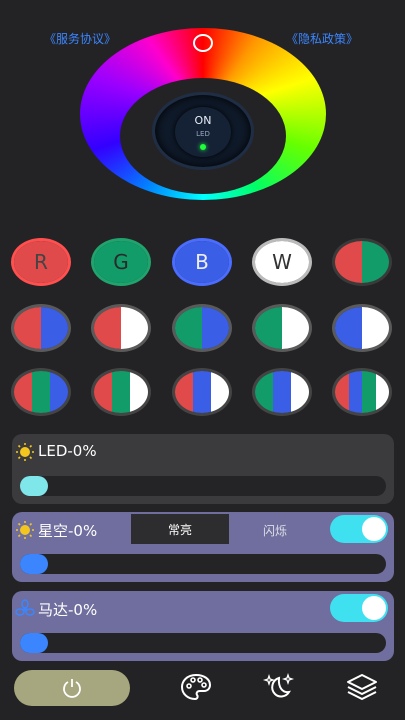 The height and width of the screenshot is (720, 405). Describe the element at coordinates (359, 608) in the screenshot. I see `motor-toggle` at that location.